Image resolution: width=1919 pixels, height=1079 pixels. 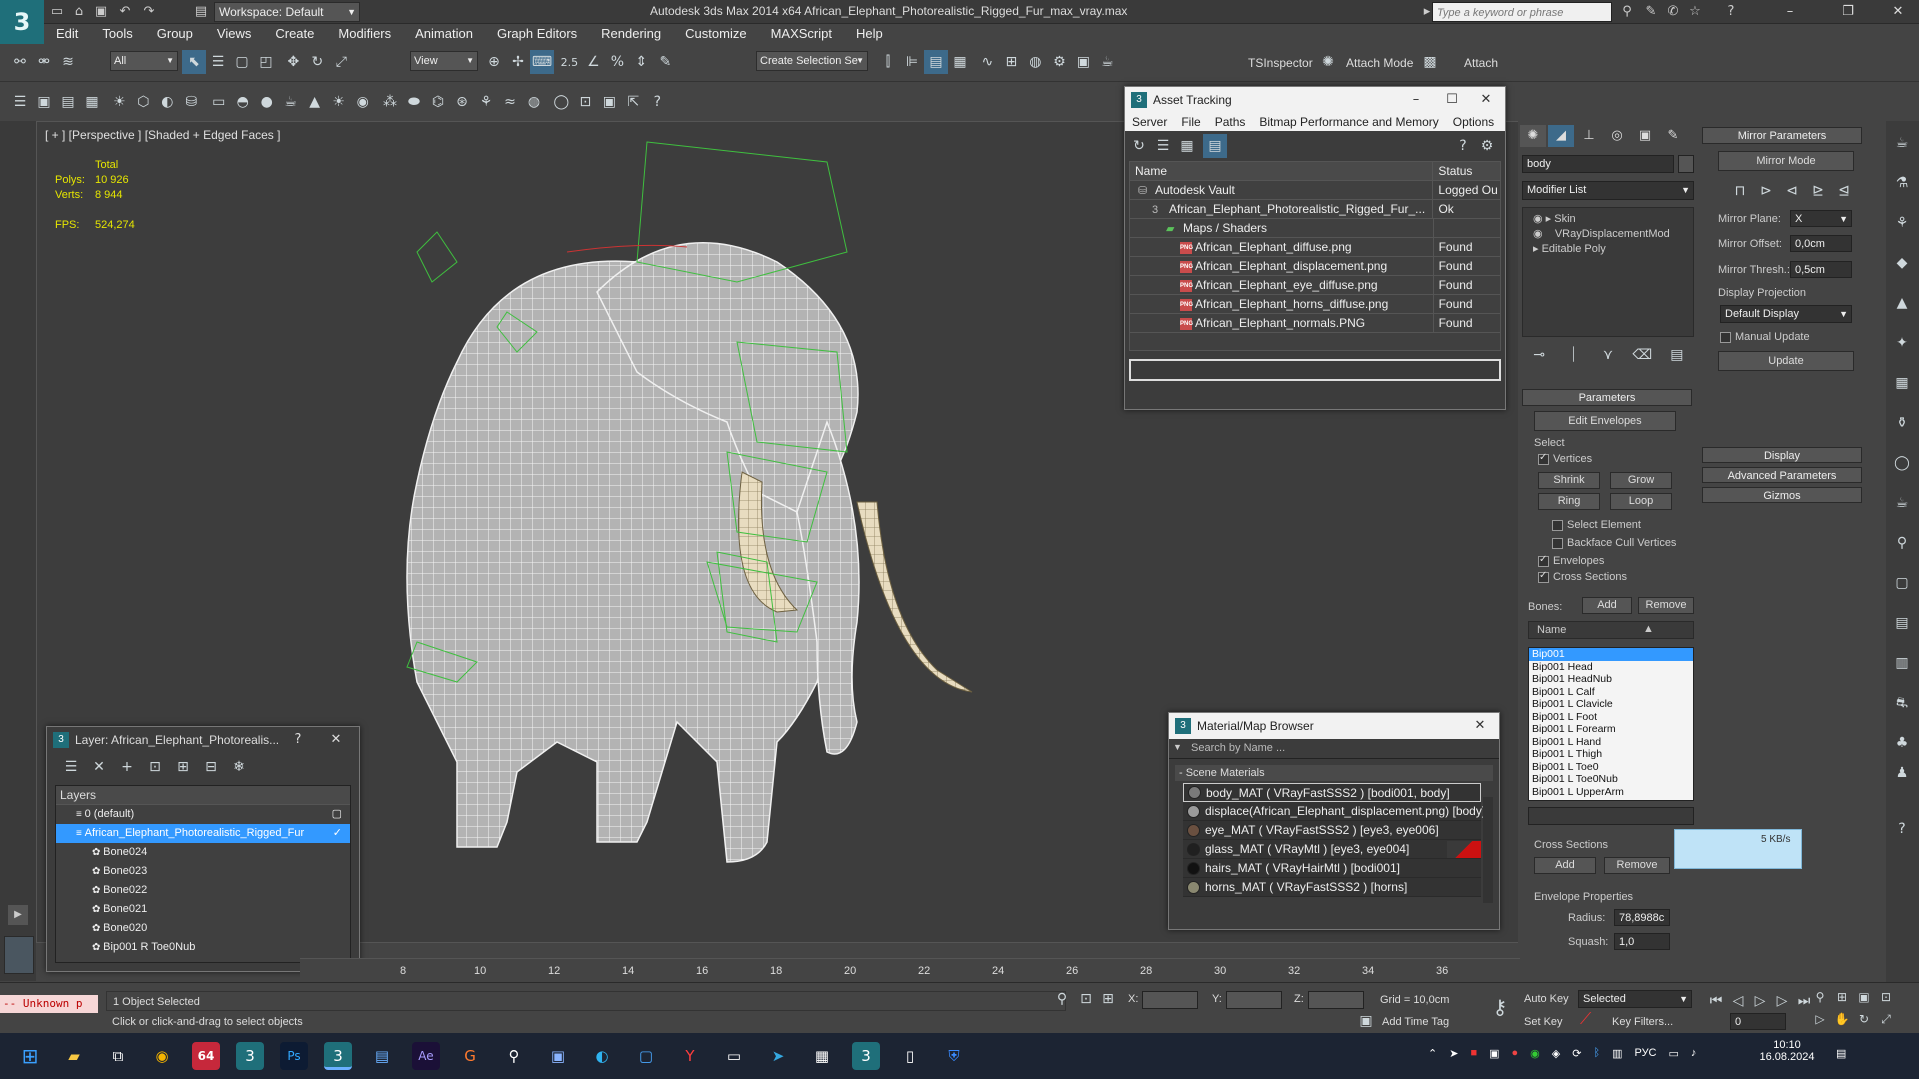 What do you see at coordinates (1611, 792) in the screenshot?
I see `bone-list-item: Bip001 L UpperArm` at bounding box center [1611, 792].